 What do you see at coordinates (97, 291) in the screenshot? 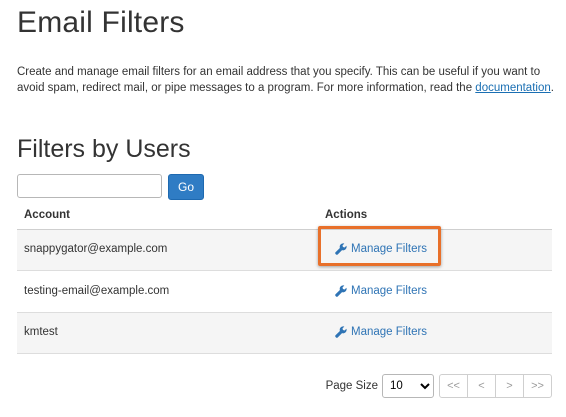
I see `account-cell: testing-email@example.com` at bounding box center [97, 291].